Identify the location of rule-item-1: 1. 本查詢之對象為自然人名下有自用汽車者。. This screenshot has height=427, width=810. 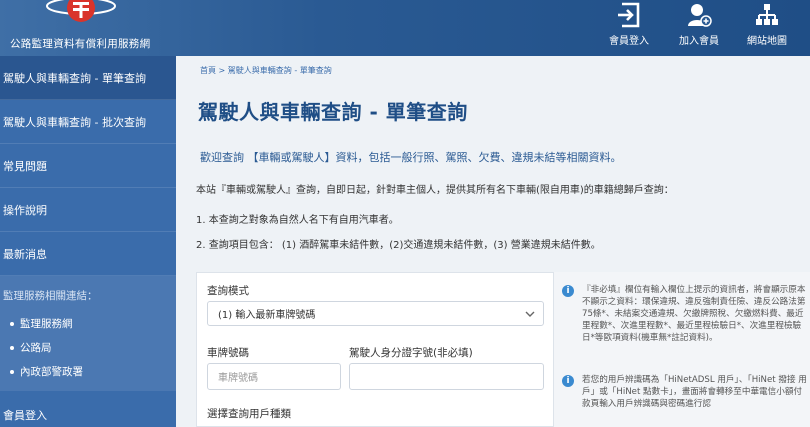
(297, 220).